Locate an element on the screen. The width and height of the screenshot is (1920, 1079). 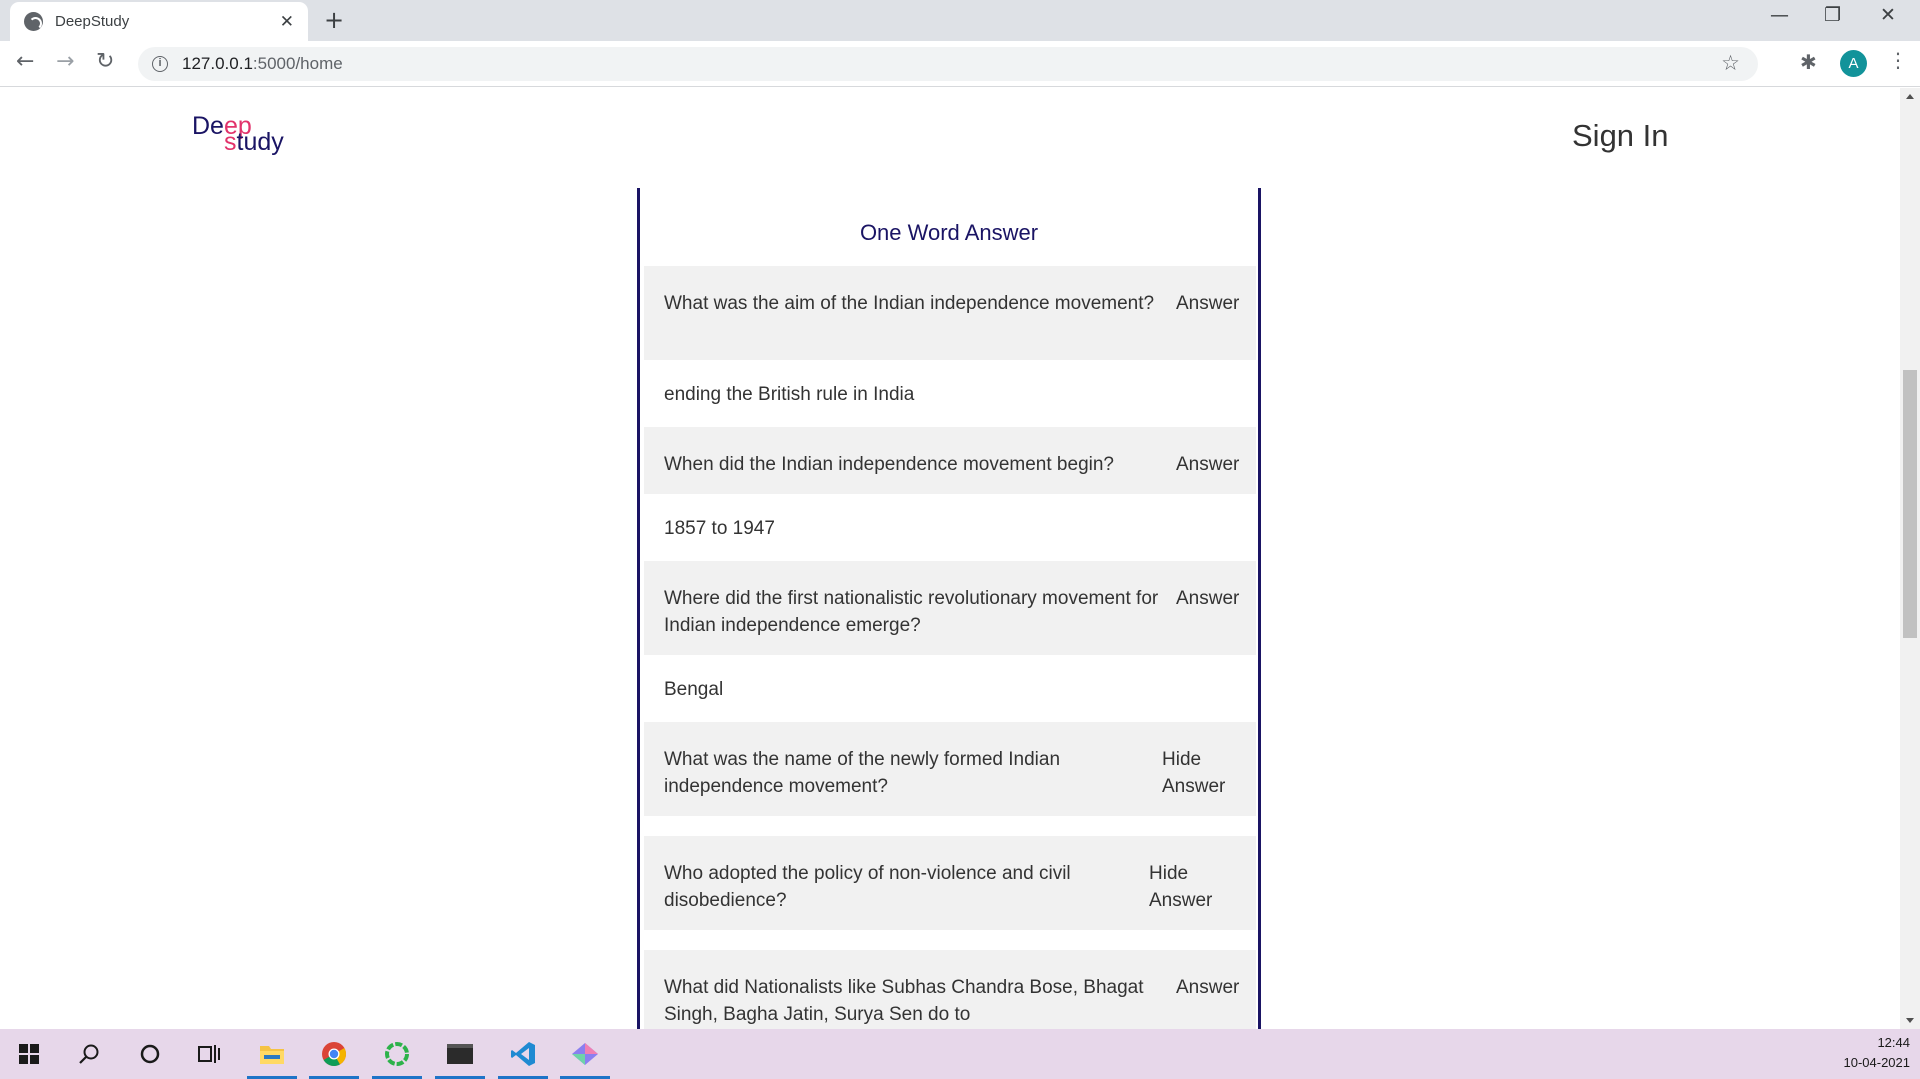
app-diamond-icon is located at coordinates (585, 1054).